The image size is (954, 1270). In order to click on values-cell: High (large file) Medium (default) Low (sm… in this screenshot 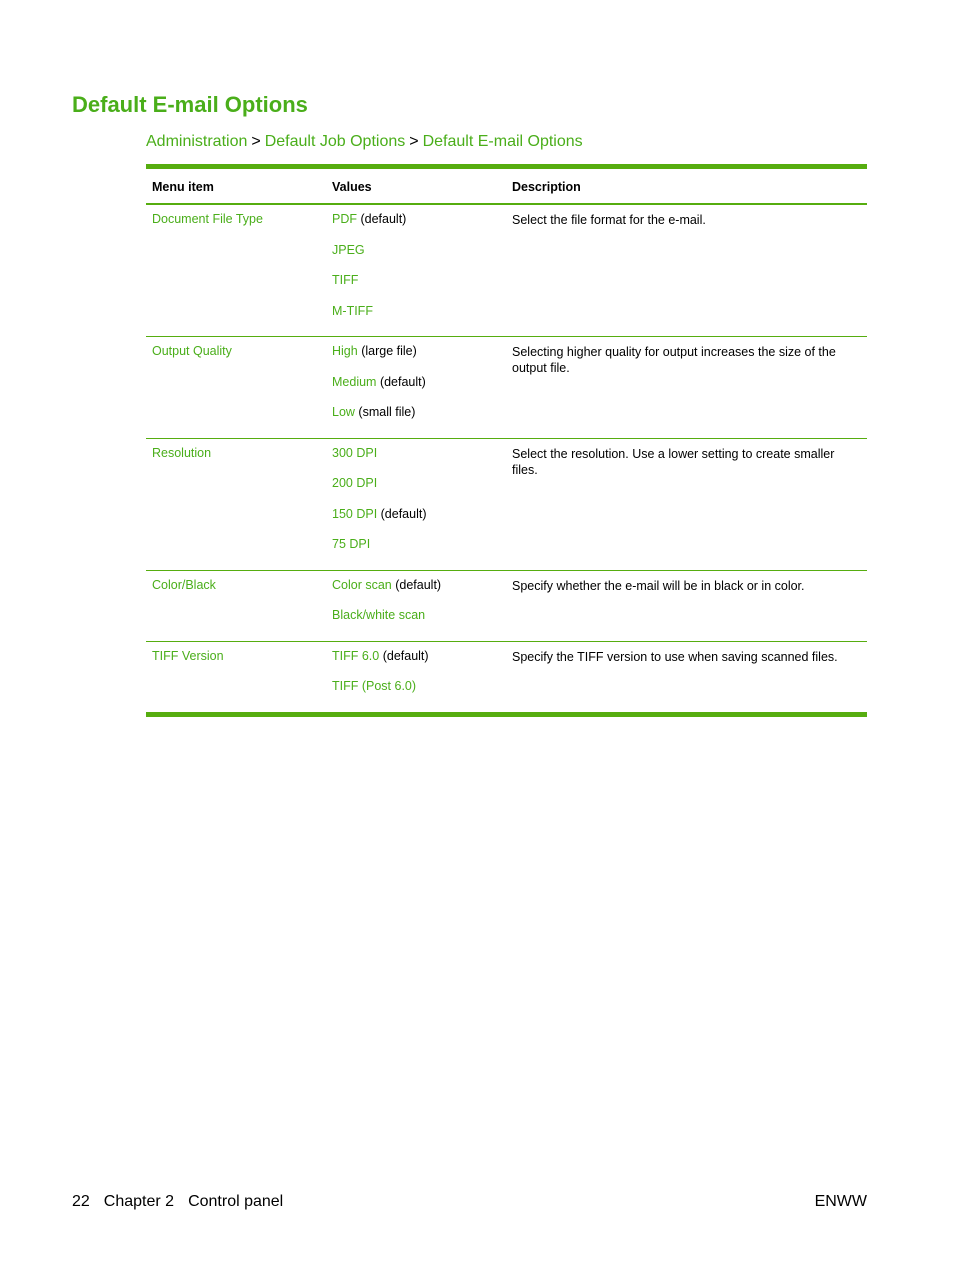, I will do `click(416, 387)`.